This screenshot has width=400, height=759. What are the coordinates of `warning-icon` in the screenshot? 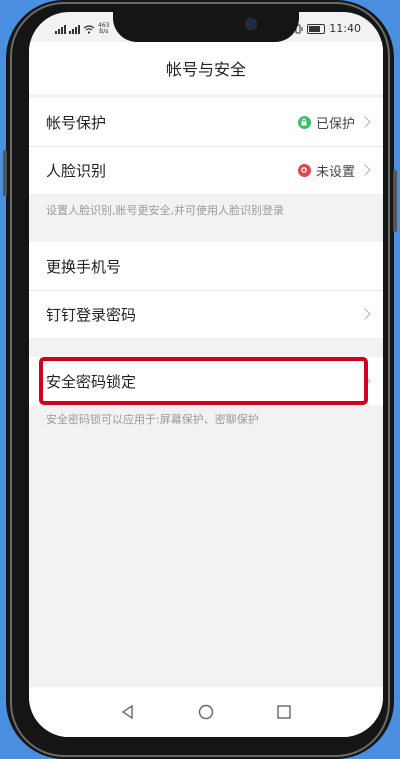 It's located at (304, 170).